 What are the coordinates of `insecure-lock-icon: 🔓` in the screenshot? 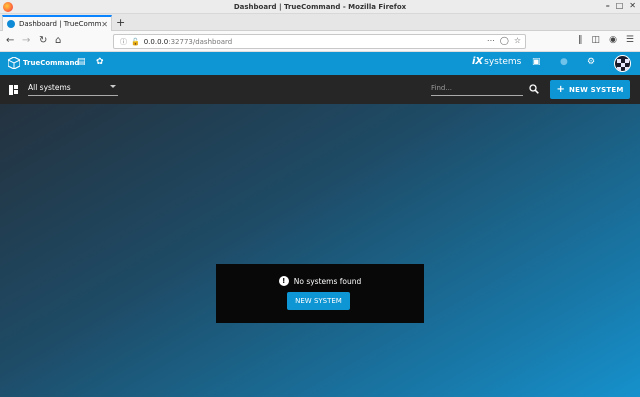 It's located at (135, 42).